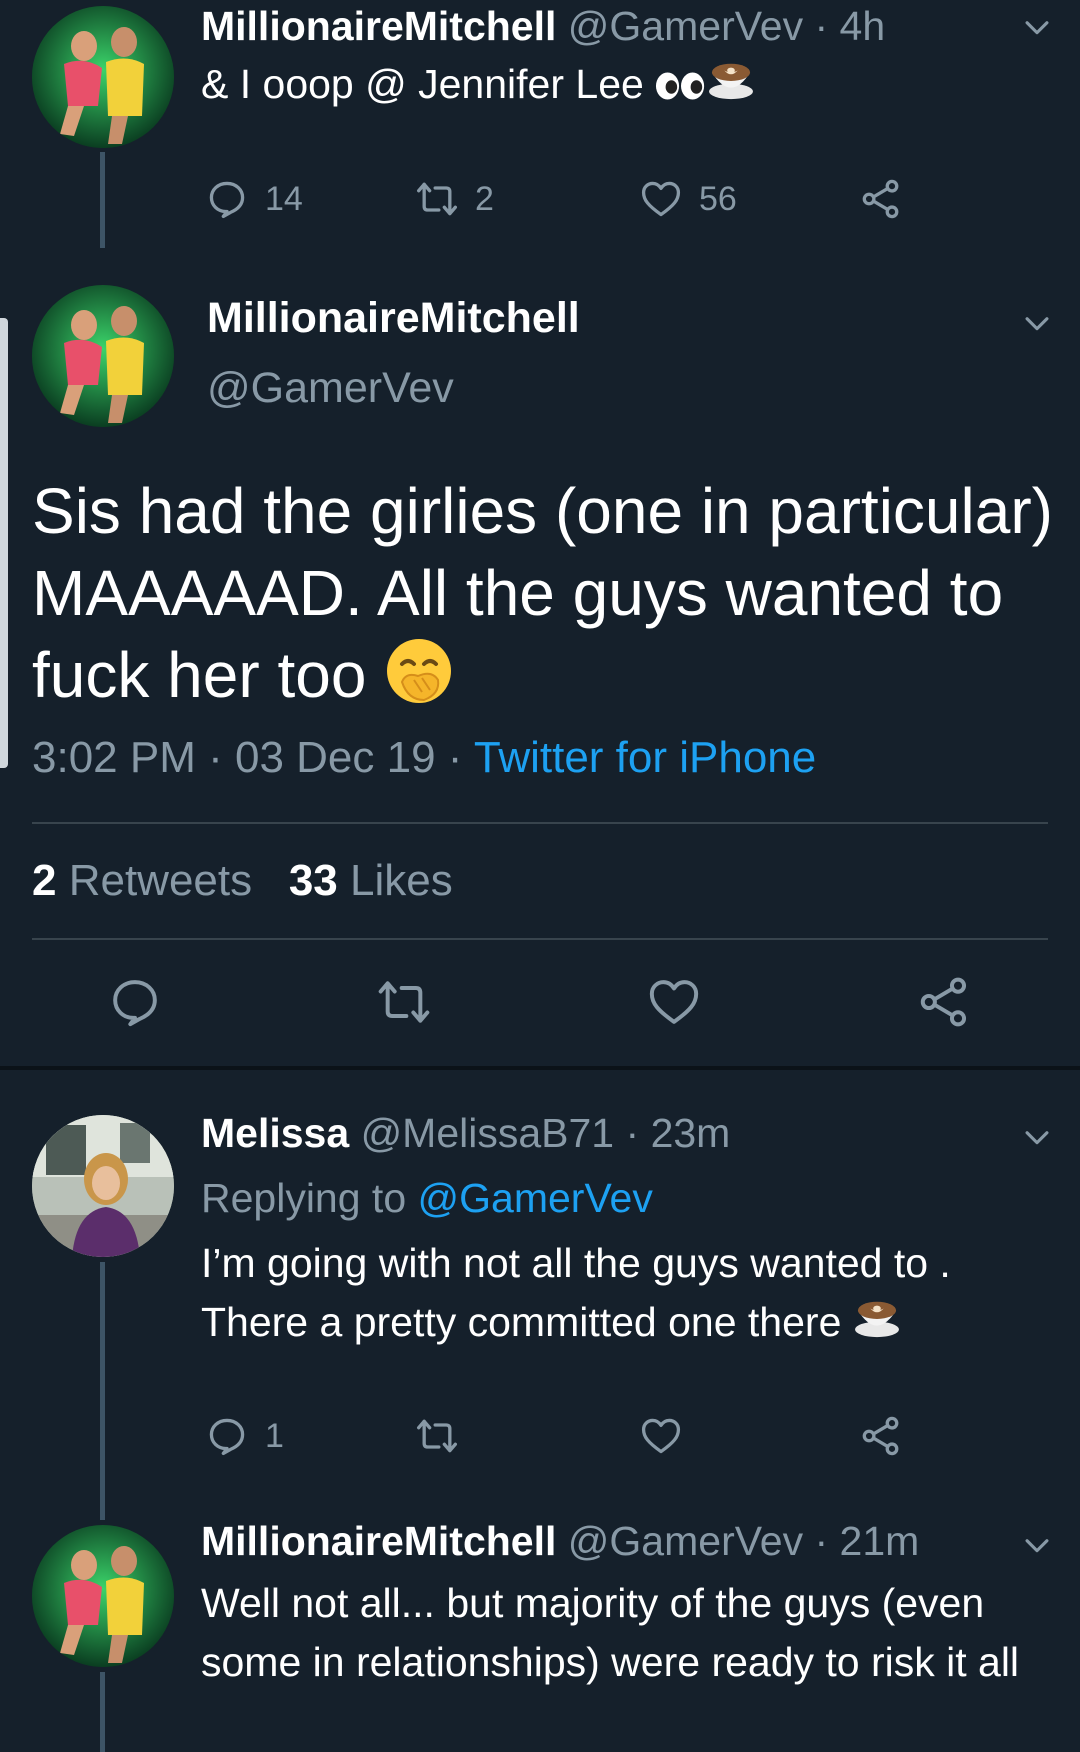 This screenshot has height=1752, width=1080. I want to click on likes-label: Likes, so click(395, 880).